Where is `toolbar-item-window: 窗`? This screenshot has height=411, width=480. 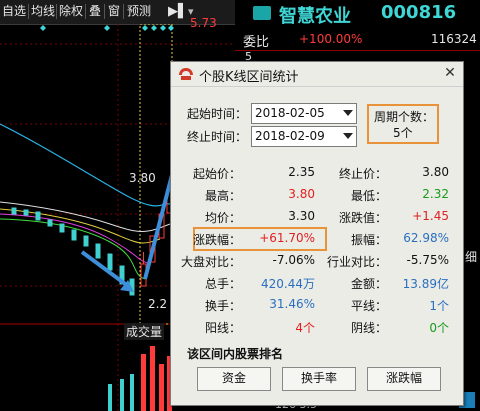
toolbar-item-window: 窗 is located at coordinates (114, 11).